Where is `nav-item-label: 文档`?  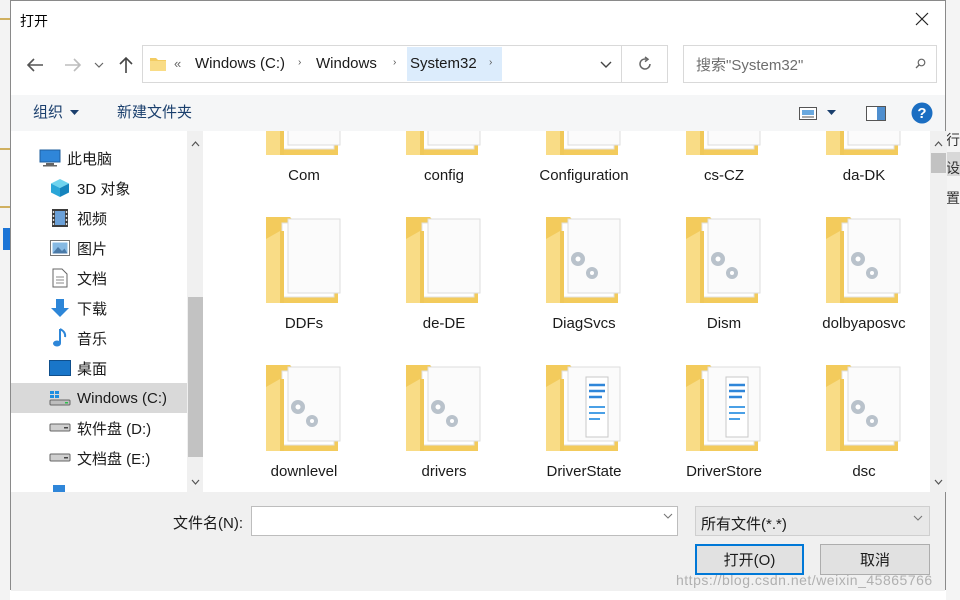 nav-item-label: 文档 is located at coordinates (92, 279).